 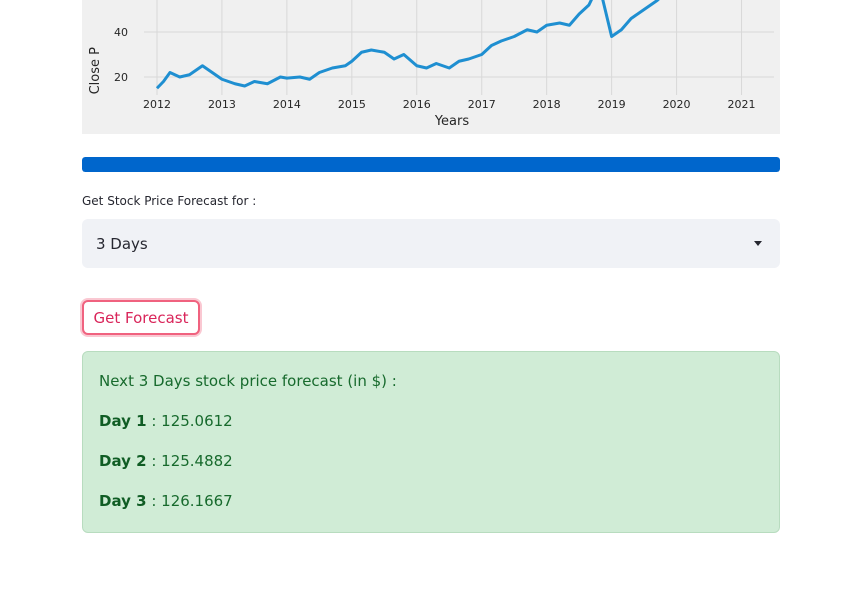 What do you see at coordinates (121, 77) in the screenshot?
I see `y-tick-label: 20` at bounding box center [121, 77].